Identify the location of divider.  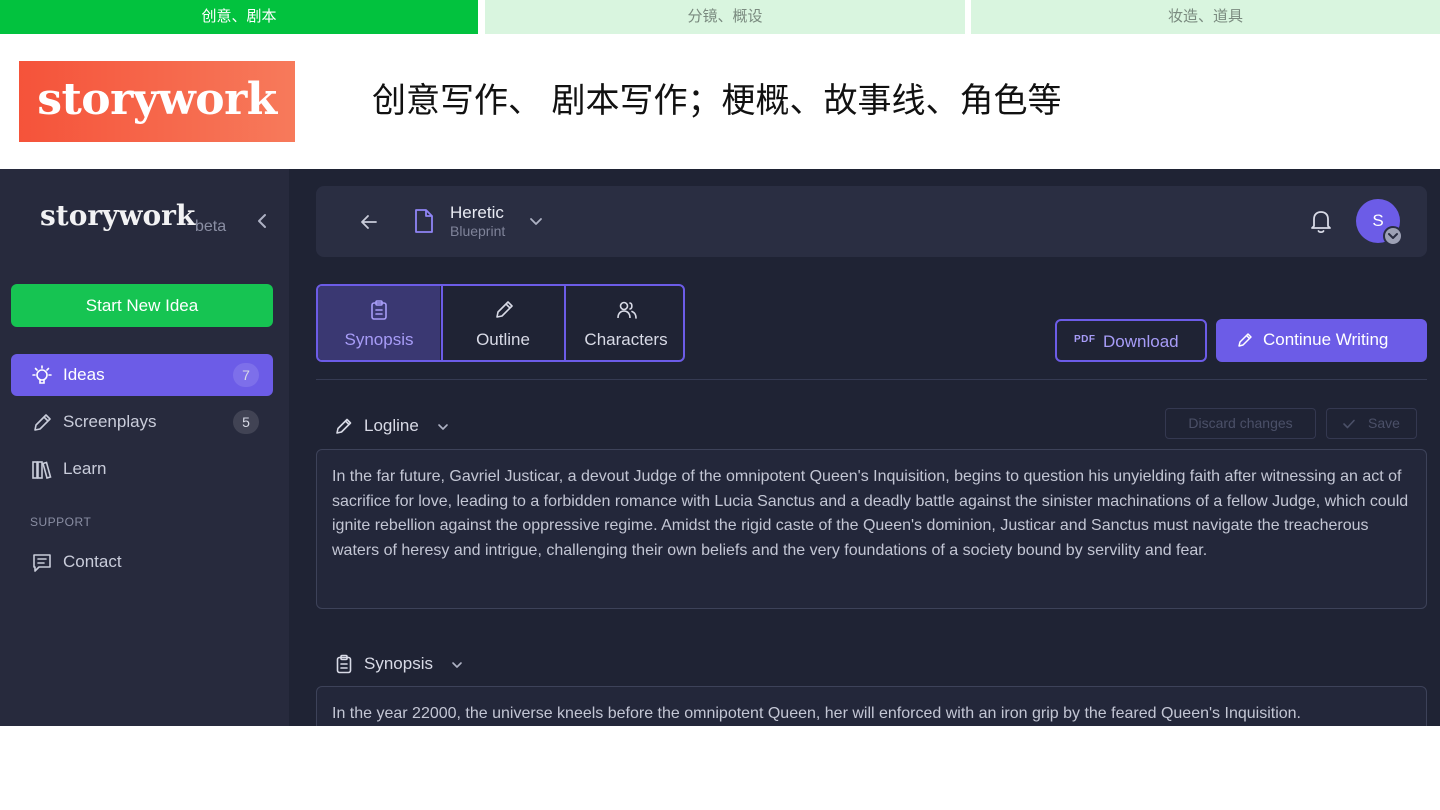
(871, 379).